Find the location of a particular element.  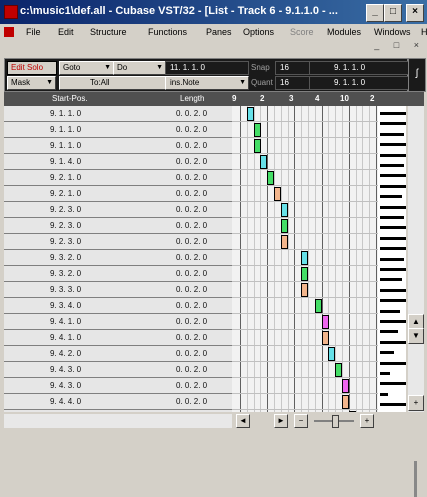

table-row: 9. 1. 4. 0 0. 0. 2. 0 is located at coordinates (118, 162).